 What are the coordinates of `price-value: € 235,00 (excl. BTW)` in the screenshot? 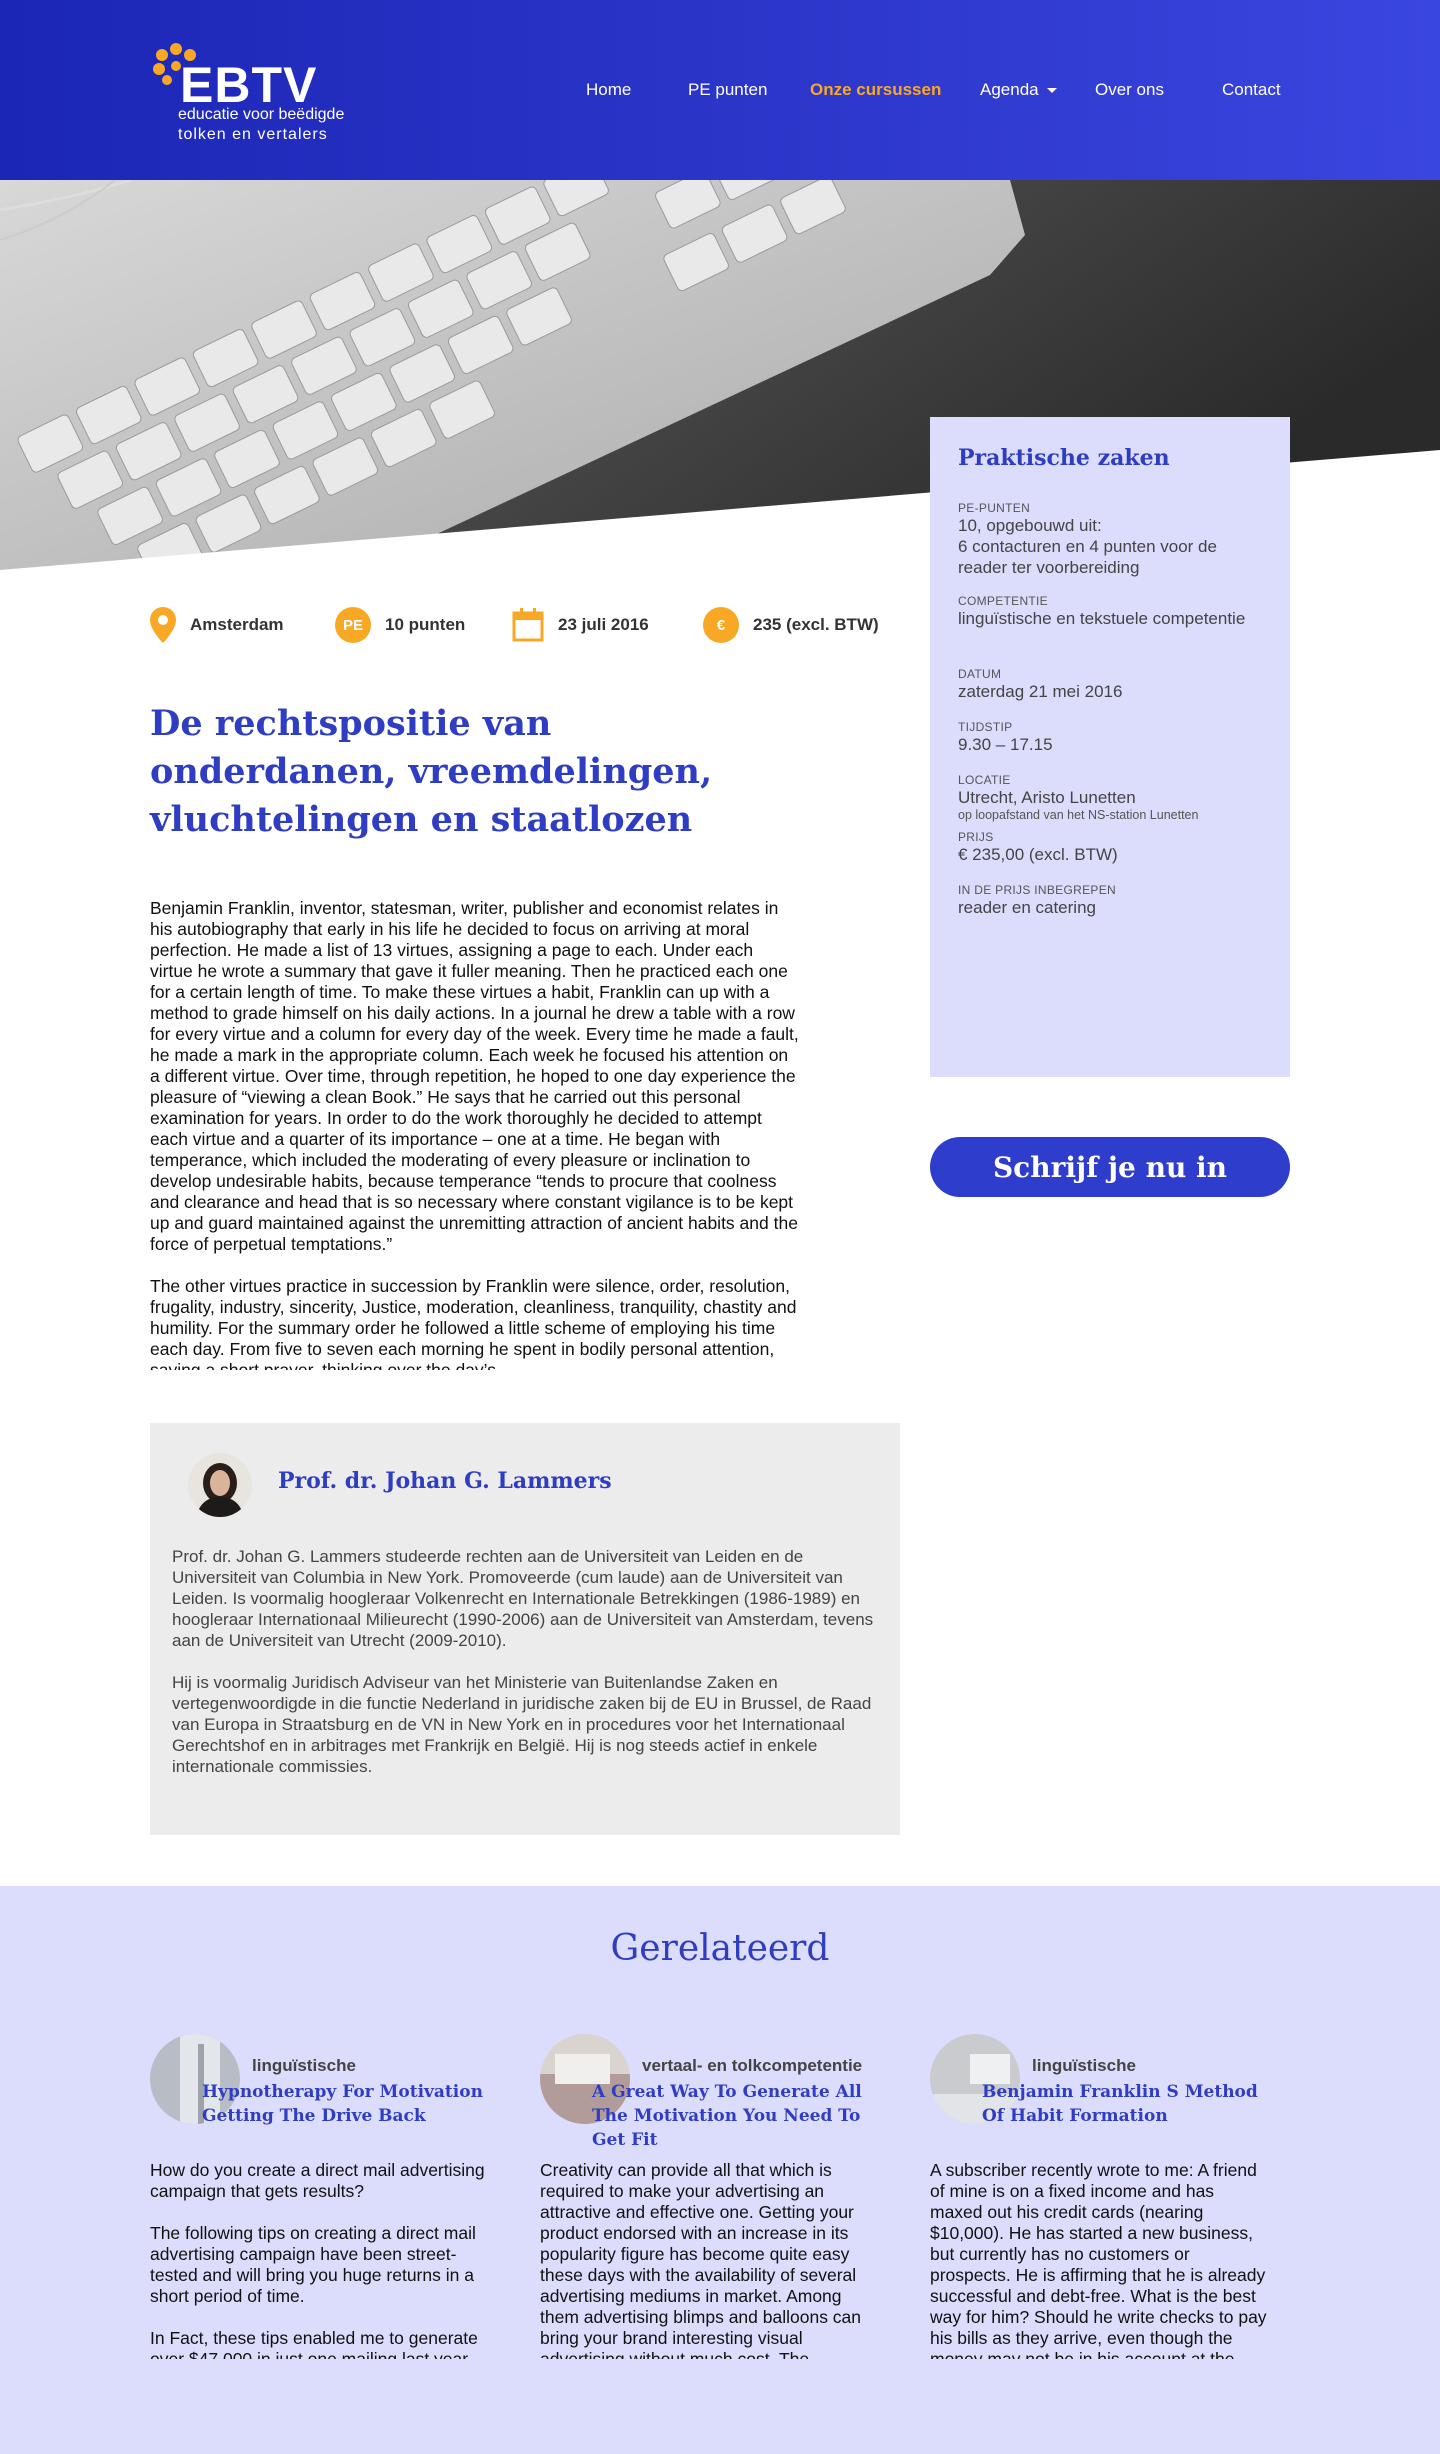 It's located at (1038, 854).